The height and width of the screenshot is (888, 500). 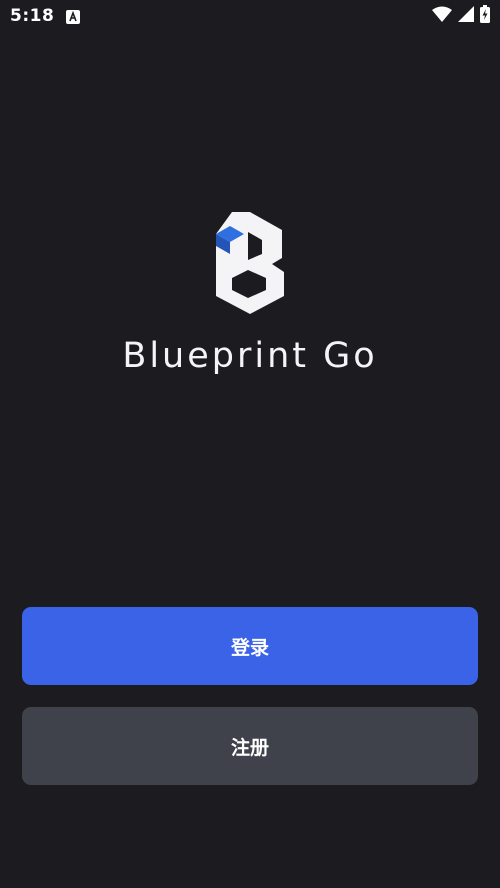 What do you see at coordinates (250, 17) in the screenshot?
I see `status-bar: 5:18` at bounding box center [250, 17].